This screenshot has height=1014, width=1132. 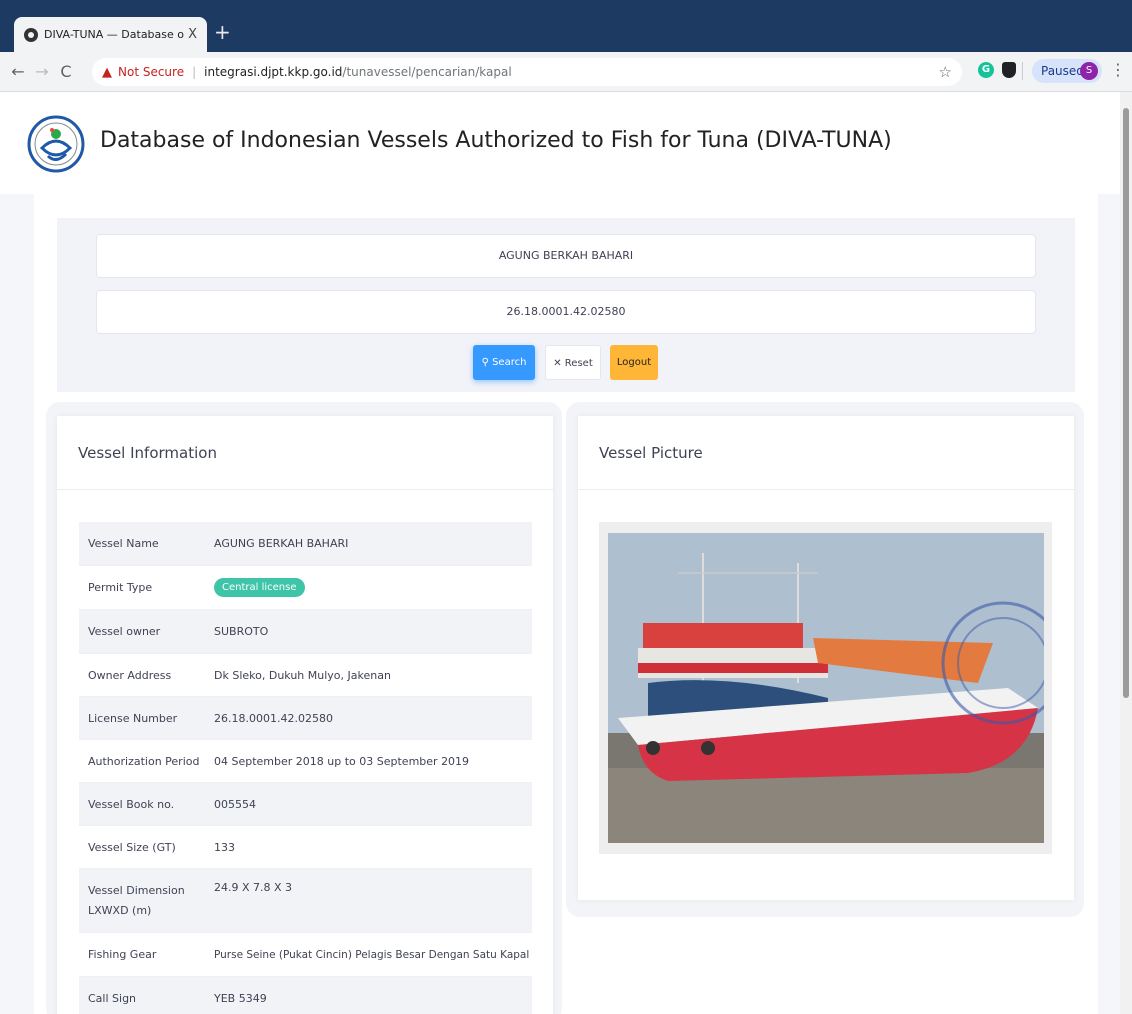 I want to click on permit-type-badge: Central license, so click(x=259, y=587).